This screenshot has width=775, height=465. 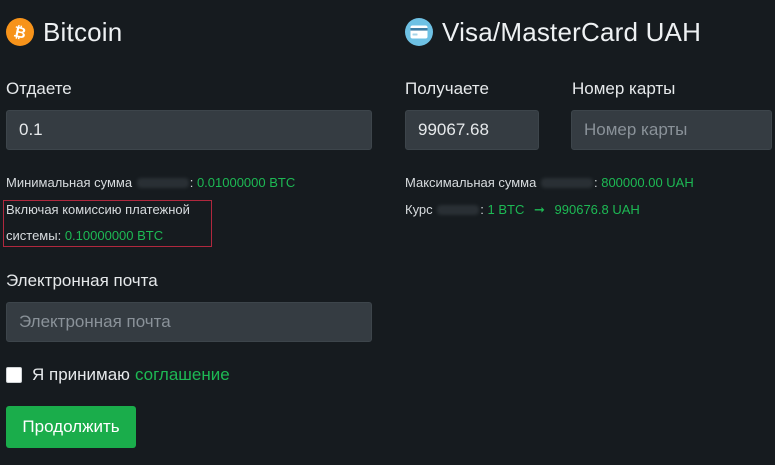 What do you see at coordinates (189, 322) in the screenshot?
I see `email-input` at bounding box center [189, 322].